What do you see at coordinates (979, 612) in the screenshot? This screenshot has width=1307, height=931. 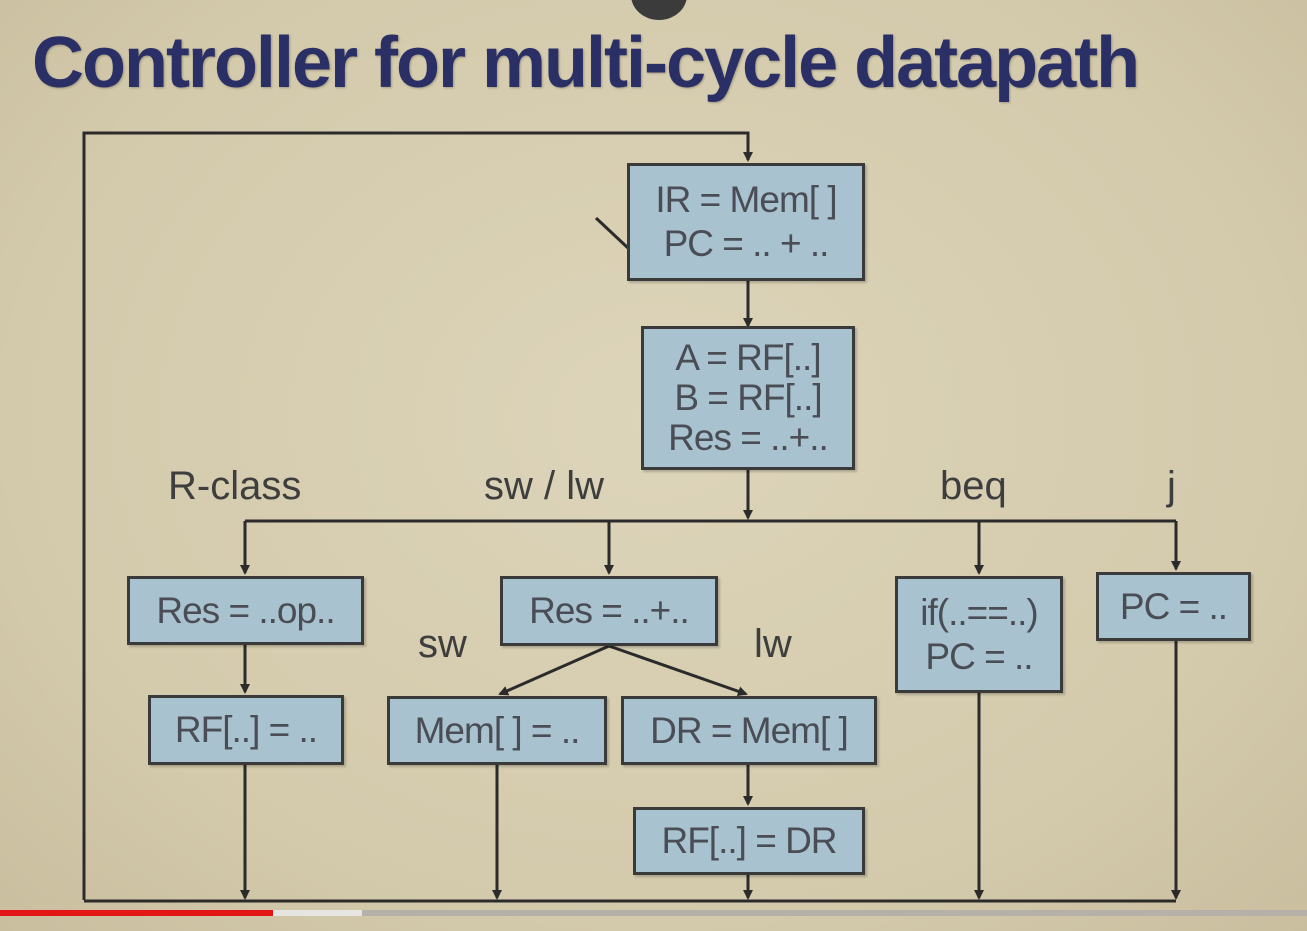 I see `state-beq-line-1: if(..==..)` at bounding box center [979, 612].